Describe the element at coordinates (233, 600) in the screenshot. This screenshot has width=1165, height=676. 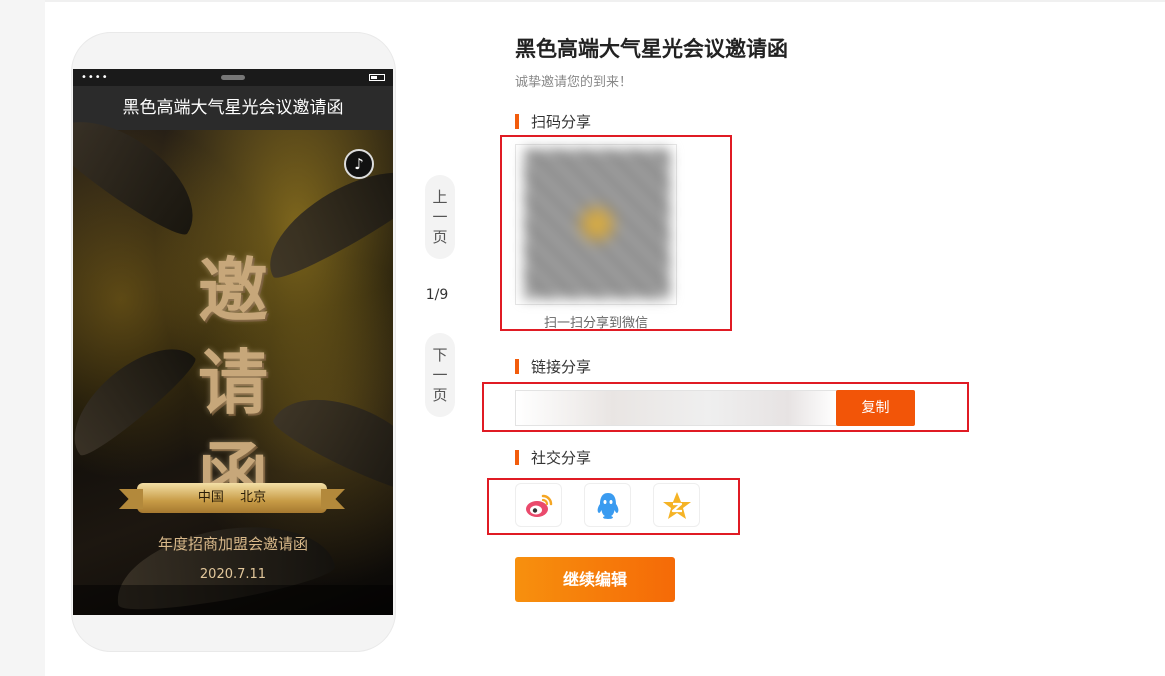
I see `poster-bottom-band` at that location.